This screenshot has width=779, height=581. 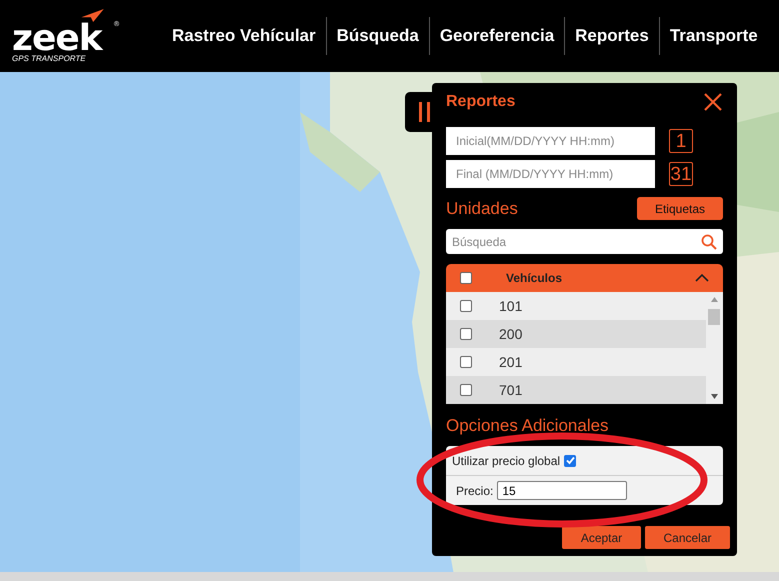 What do you see at coordinates (496, 36) in the screenshot?
I see `nav-link: Georeferencia` at bounding box center [496, 36].